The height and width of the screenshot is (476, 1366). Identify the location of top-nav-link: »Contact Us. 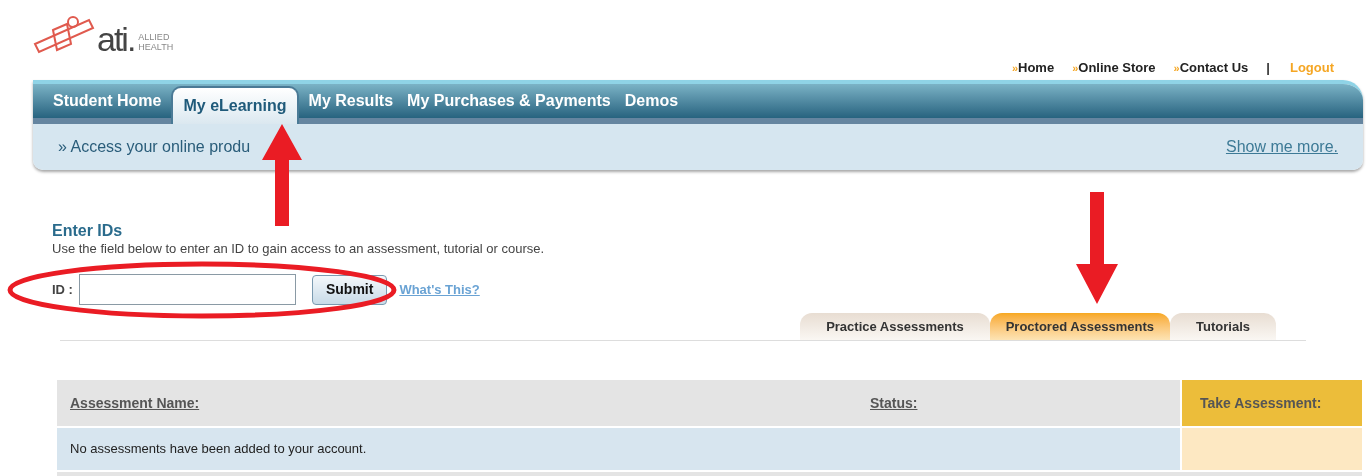
(1211, 68).